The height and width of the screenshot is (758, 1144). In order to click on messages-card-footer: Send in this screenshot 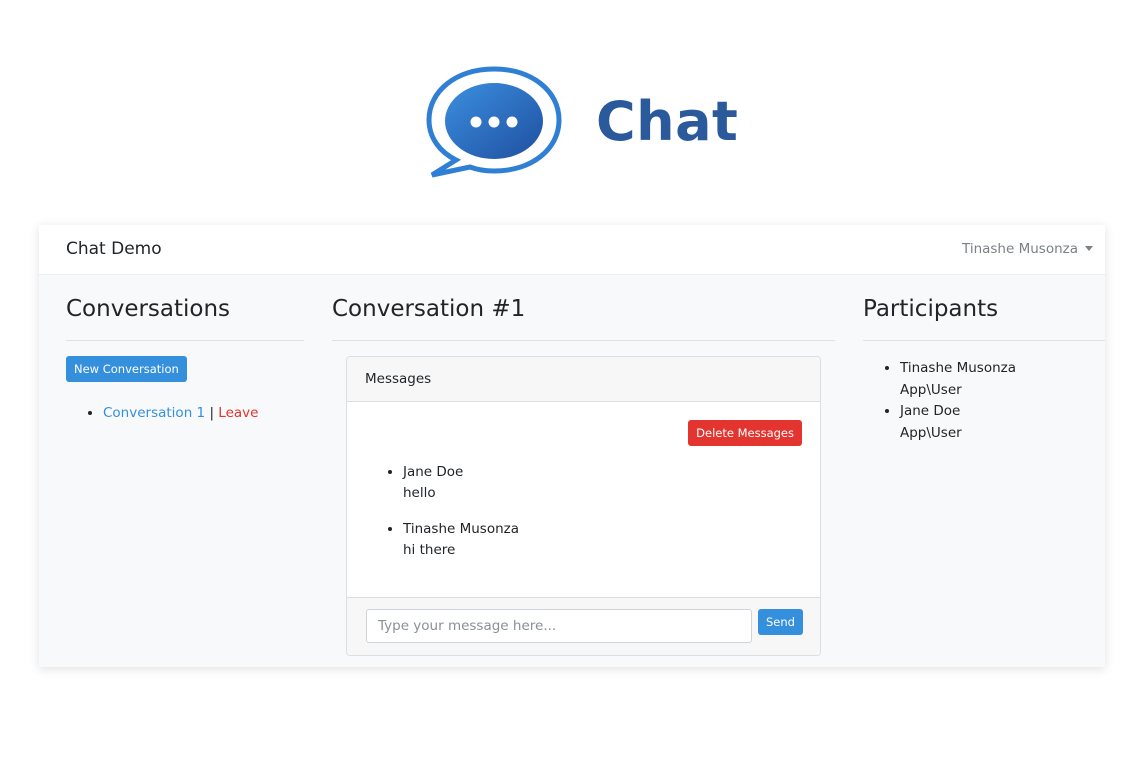, I will do `click(583, 626)`.